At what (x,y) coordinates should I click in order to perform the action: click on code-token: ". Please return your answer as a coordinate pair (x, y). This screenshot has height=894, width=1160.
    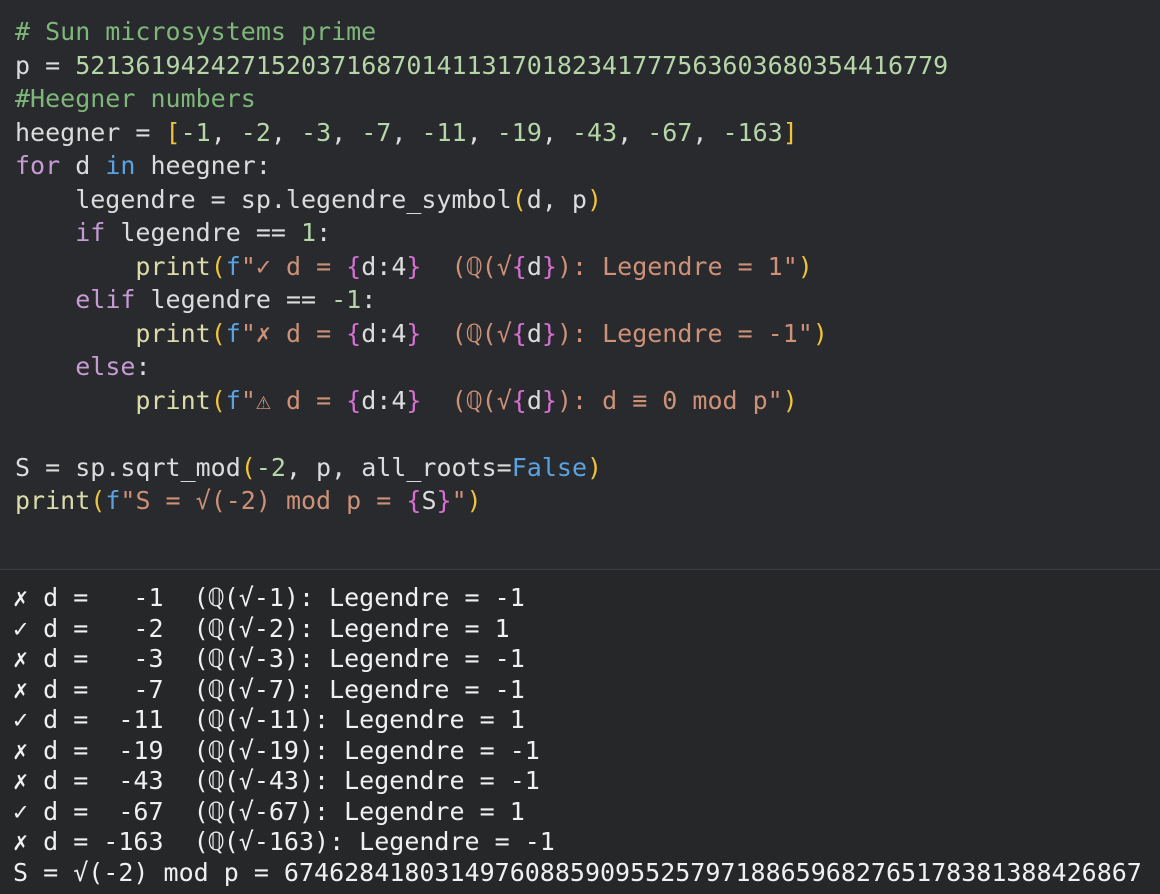
    Looking at the image, I should click on (459, 500).